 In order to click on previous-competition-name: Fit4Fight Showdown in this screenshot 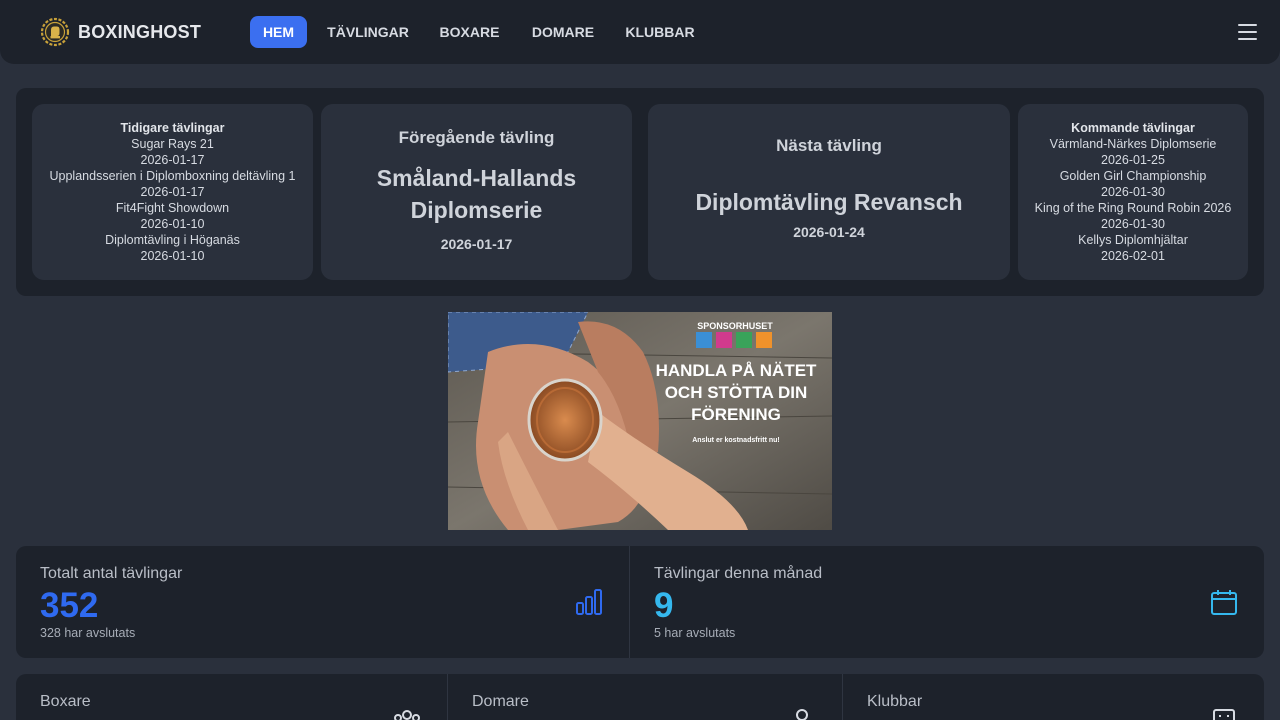, I will do `click(172, 208)`.